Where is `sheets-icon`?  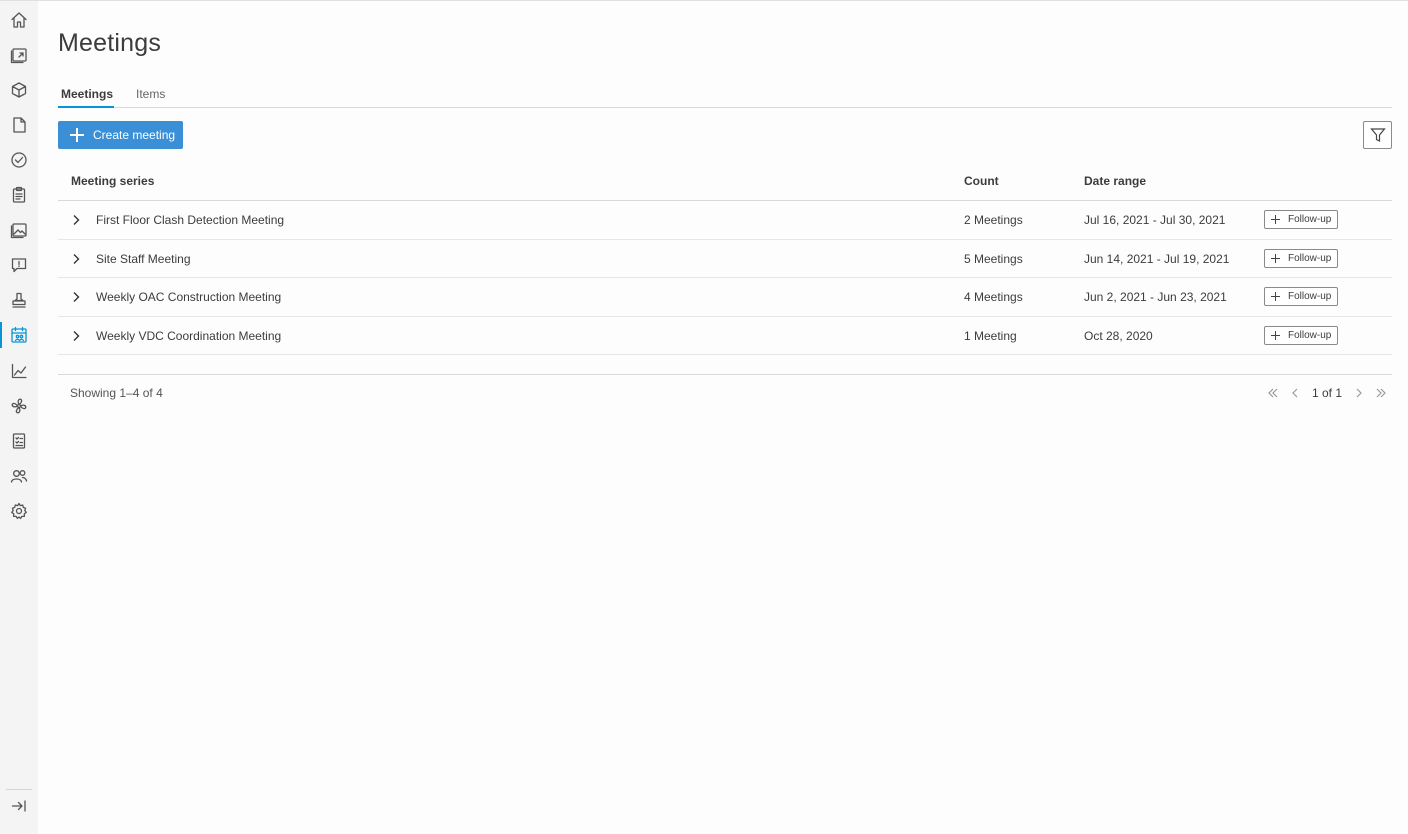 sheets-icon is located at coordinates (19, 55).